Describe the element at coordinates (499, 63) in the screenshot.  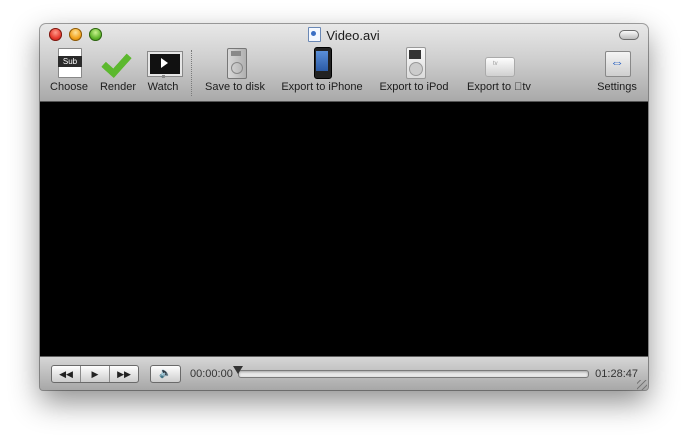
I see `apple-tv-icon: tv` at that location.